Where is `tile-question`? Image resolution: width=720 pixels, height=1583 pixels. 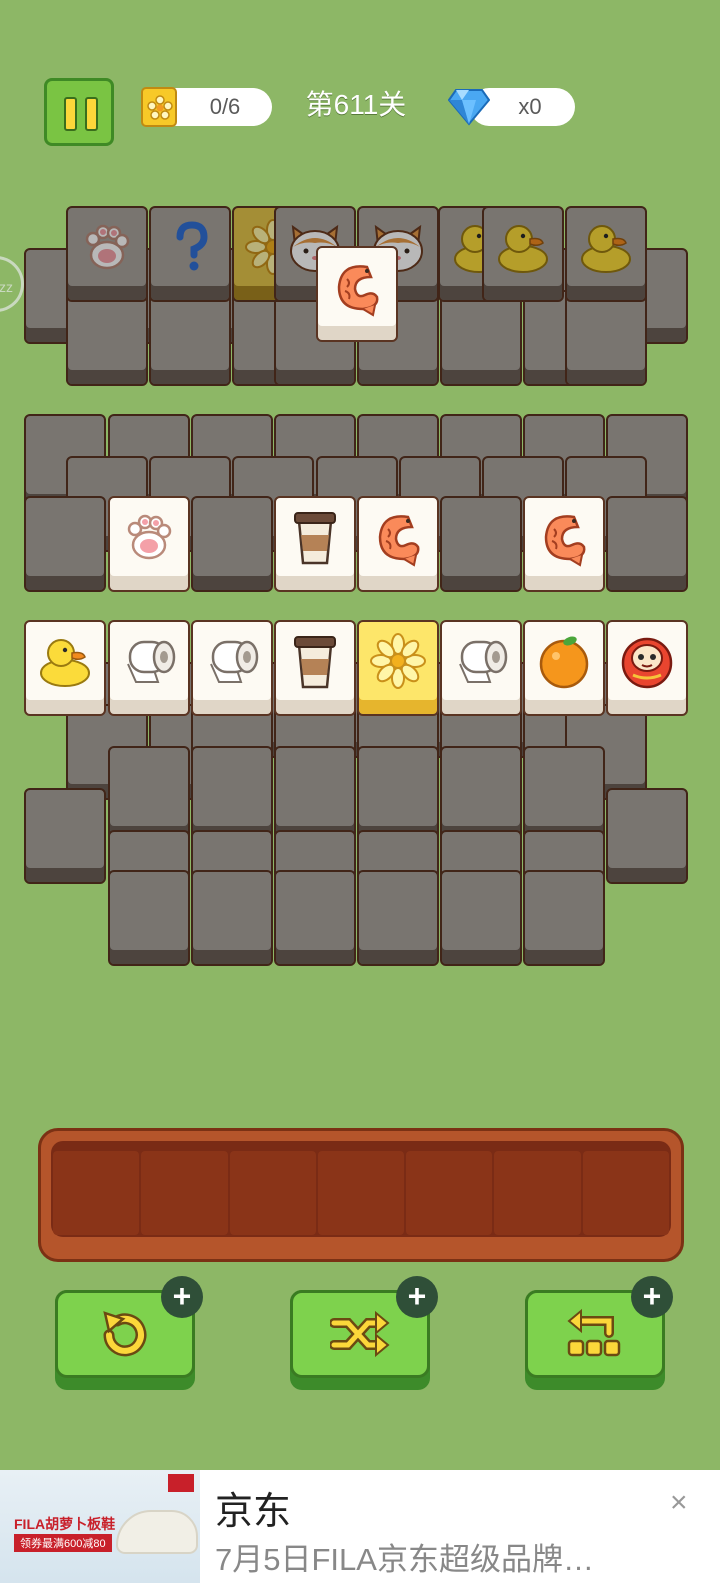 tile-question is located at coordinates (190, 254).